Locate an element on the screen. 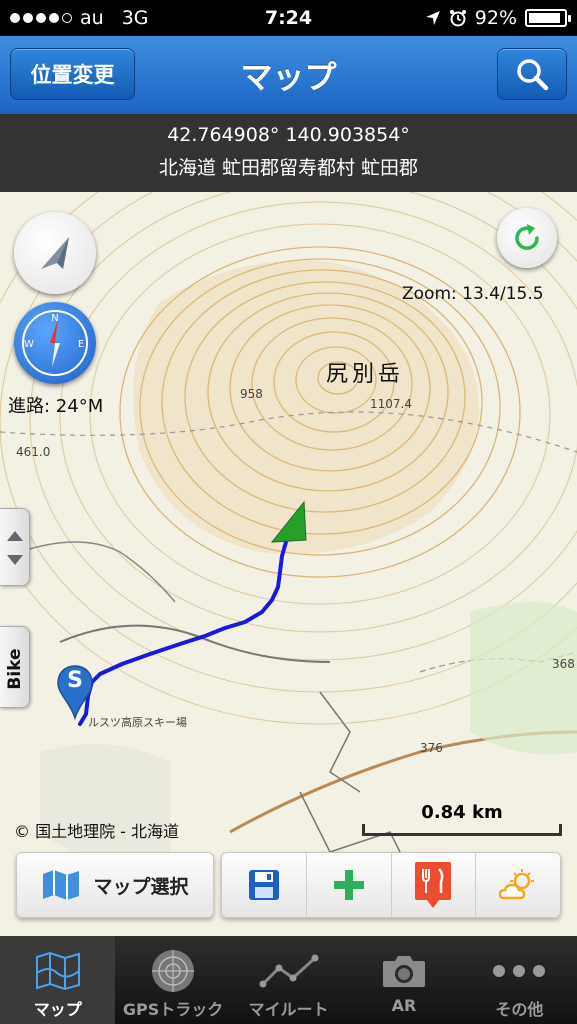  coordinates-text: 42.764908° 140.903854° is located at coordinates (288, 135).